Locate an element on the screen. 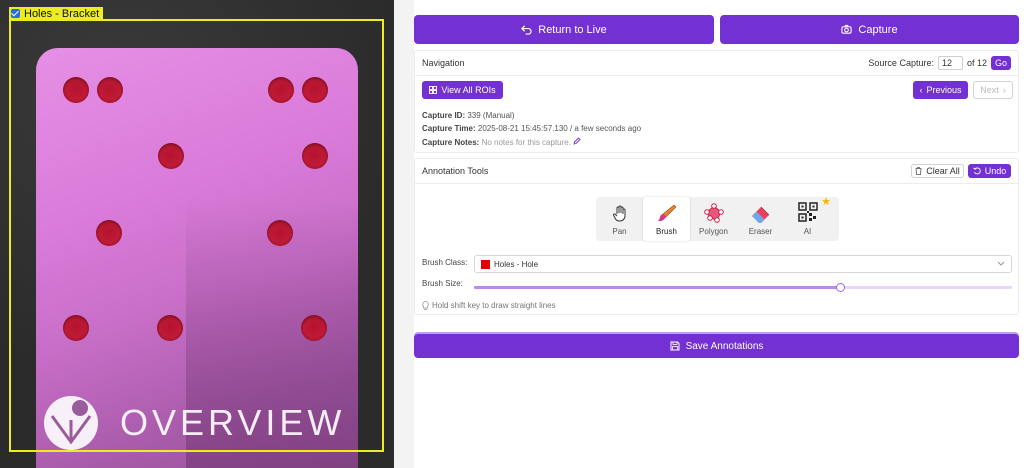  annotation-header: Annotation Tools Clear All Undo is located at coordinates (716, 171).